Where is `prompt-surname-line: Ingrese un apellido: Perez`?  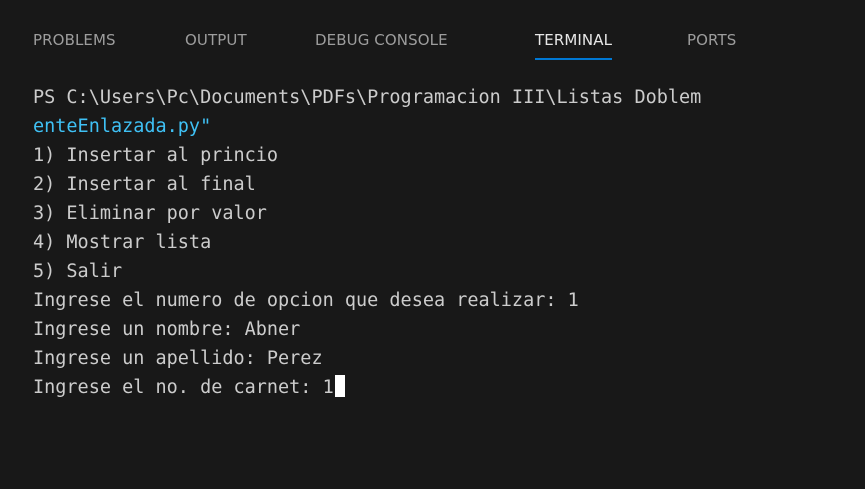
prompt-surname-line: Ingrese un apellido: Perez is located at coordinates (178, 358).